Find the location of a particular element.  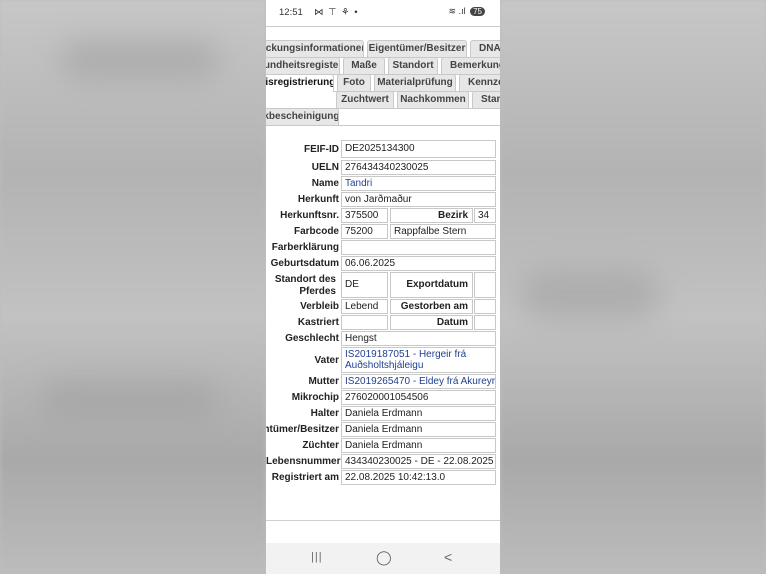

tab-nachkommen: Nachkommen is located at coordinates (433, 99).